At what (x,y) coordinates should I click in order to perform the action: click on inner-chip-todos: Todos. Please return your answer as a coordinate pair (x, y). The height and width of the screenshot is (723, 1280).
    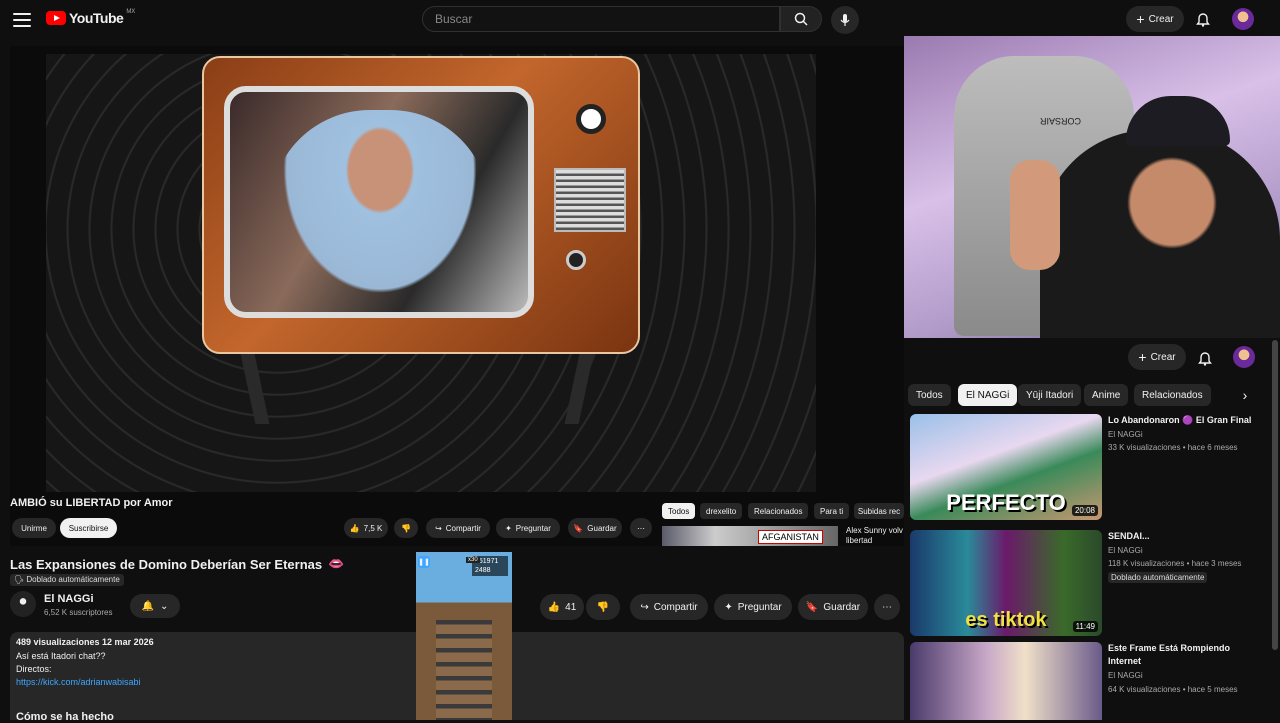
    Looking at the image, I should click on (679, 511).